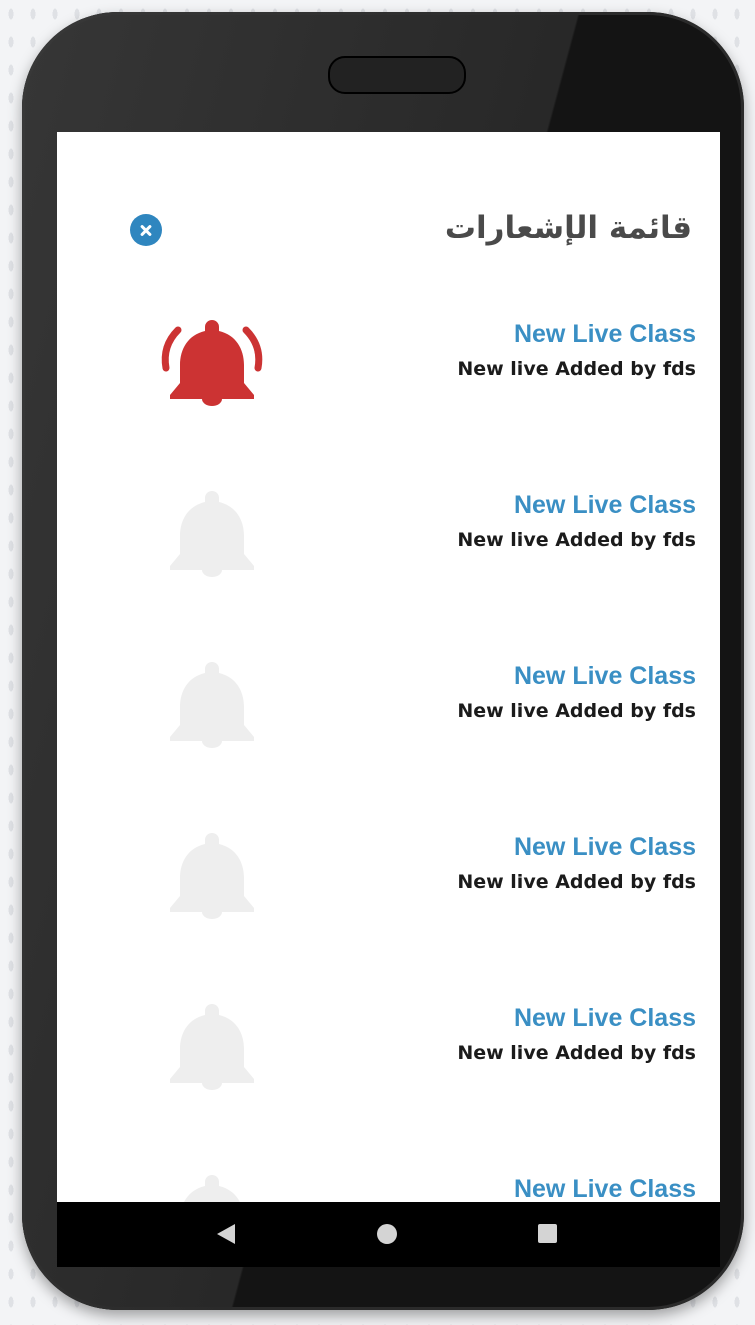 The width and height of the screenshot is (755, 1325). What do you see at coordinates (146, 230) in the screenshot?
I see `close-icon` at bounding box center [146, 230].